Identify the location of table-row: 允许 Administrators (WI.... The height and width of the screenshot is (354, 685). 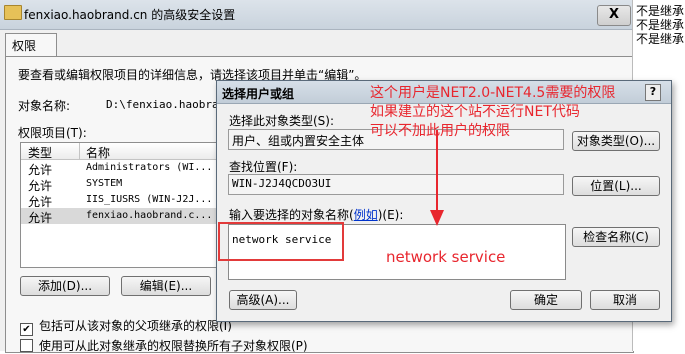
(119, 168).